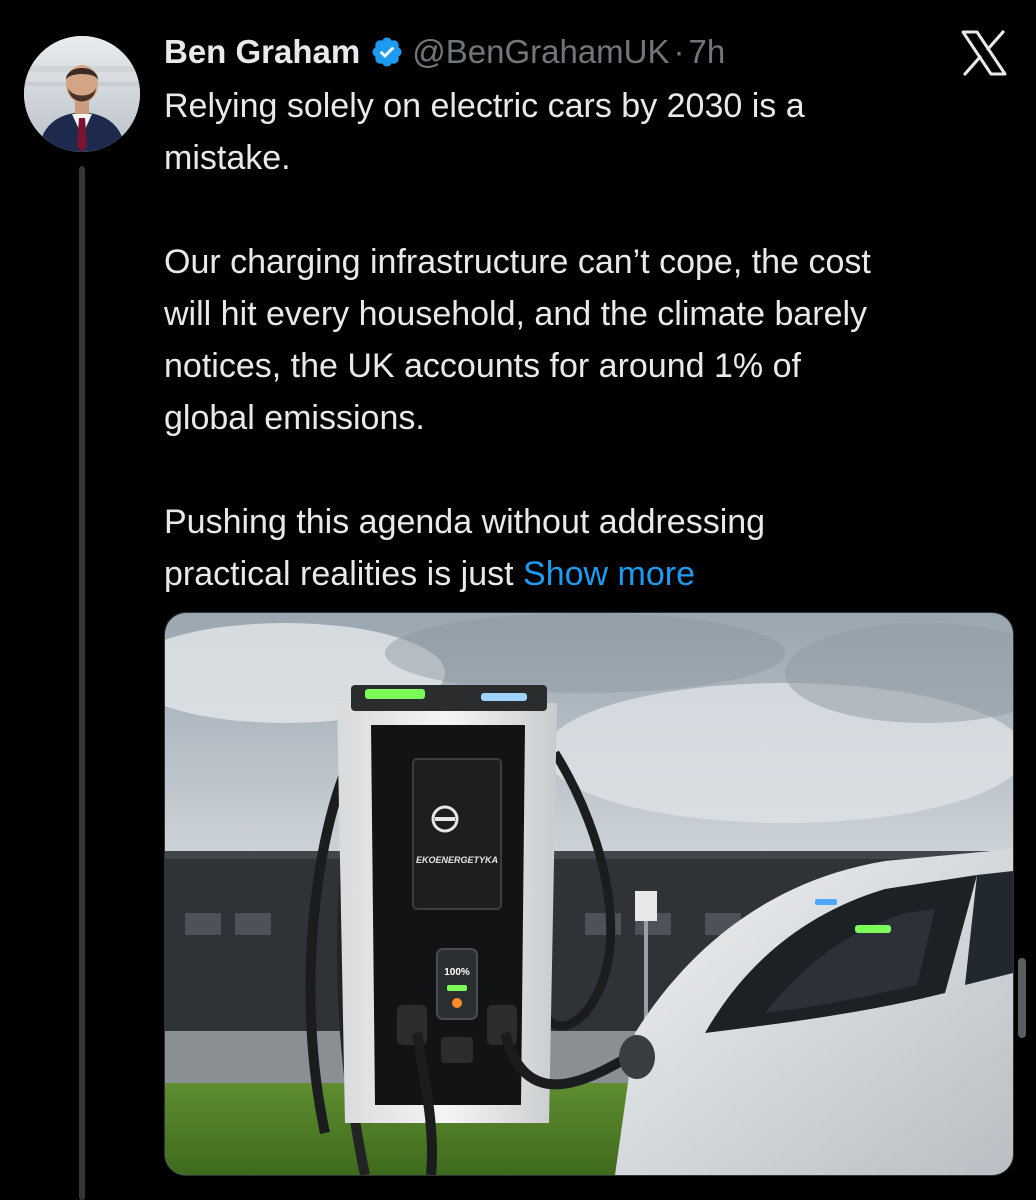  I want to click on x-logo-icon, so click(984, 53).